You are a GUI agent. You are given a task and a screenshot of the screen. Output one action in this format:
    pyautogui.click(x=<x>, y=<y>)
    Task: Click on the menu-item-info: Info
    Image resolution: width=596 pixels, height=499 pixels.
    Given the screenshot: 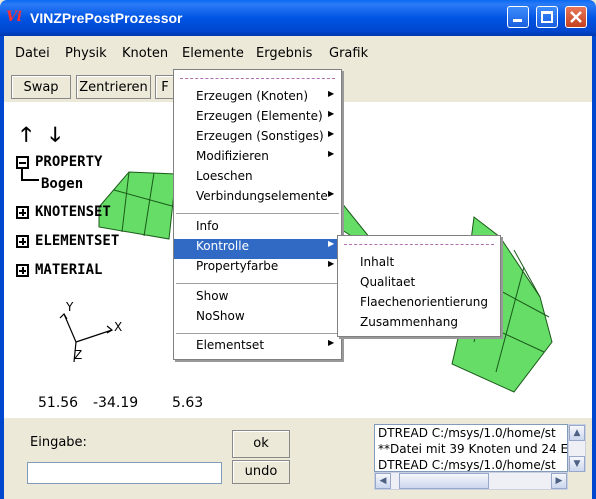 What is the action you would take?
    pyautogui.click(x=257, y=229)
    